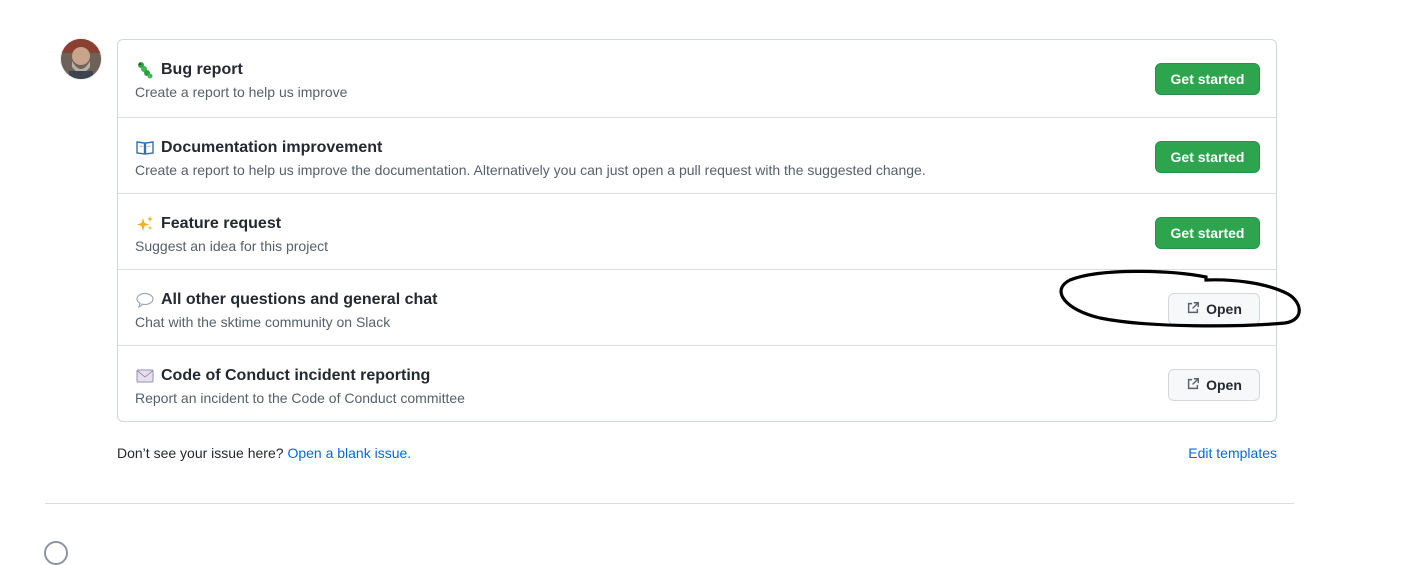 The image size is (1410, 565). I want to click on speech-bubble-icon, so click(145, 300).